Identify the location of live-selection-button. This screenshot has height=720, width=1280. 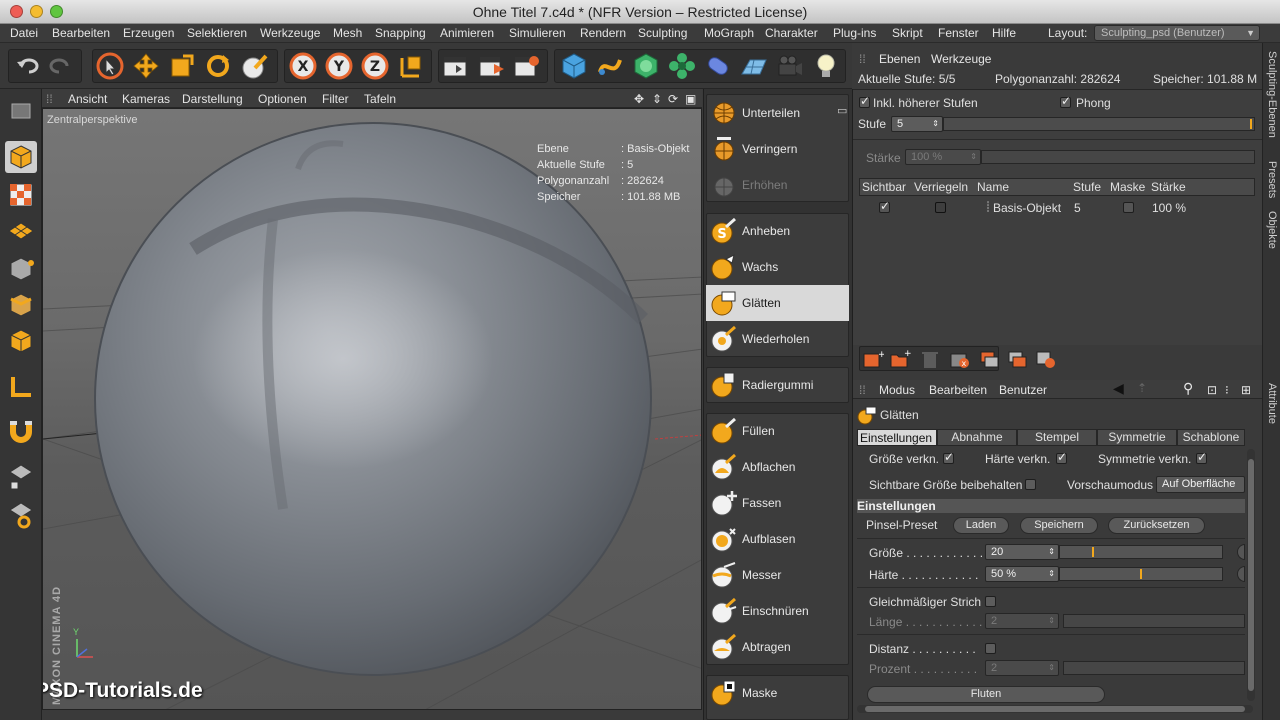
(110, 66).